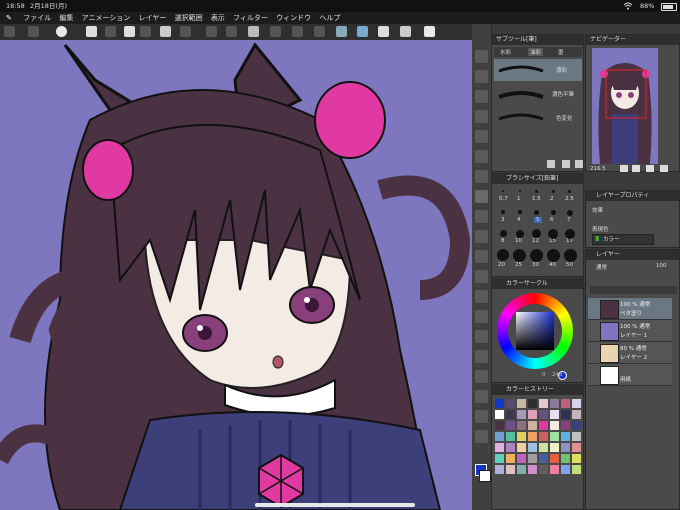 The height and width of the screenshot is (510, 680). Describe the element at coordinates (481, 416) in the screenshot. I see `balloon-tool-icon` at that location.